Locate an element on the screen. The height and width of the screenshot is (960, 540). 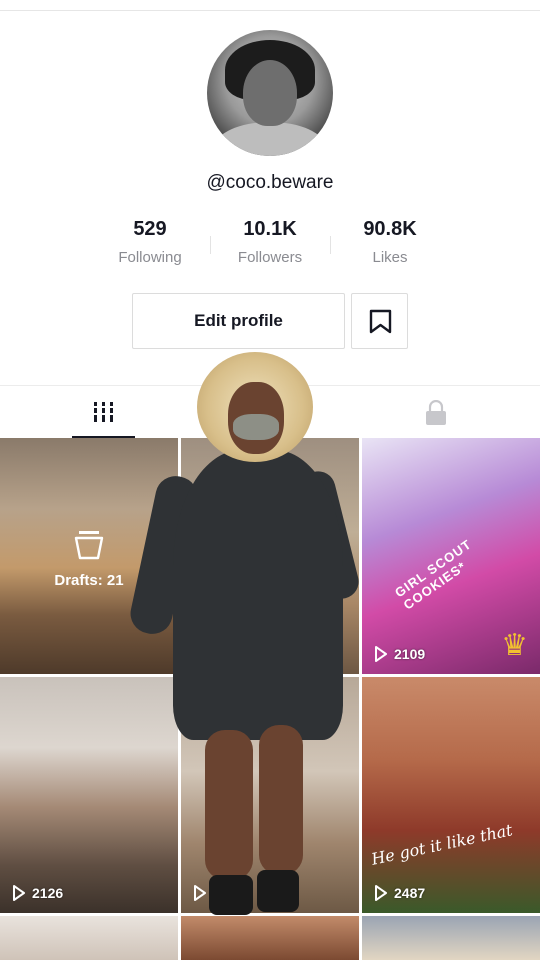
video-caption: GIRL SCOUT COOKIES* is located at coordinates (433, 574).